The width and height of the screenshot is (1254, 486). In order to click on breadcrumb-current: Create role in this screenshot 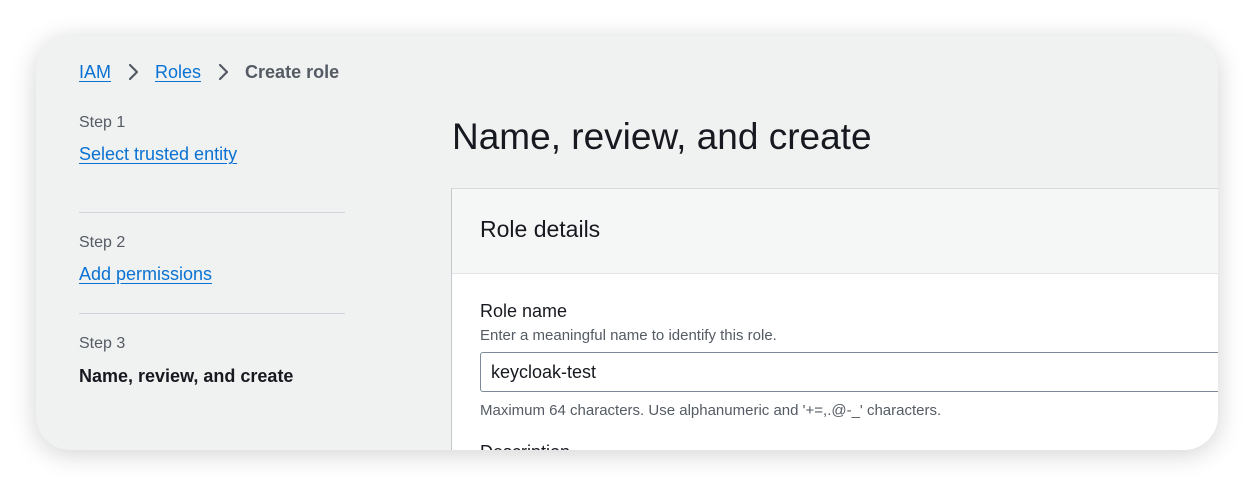, I will do `click(292, 71)`.